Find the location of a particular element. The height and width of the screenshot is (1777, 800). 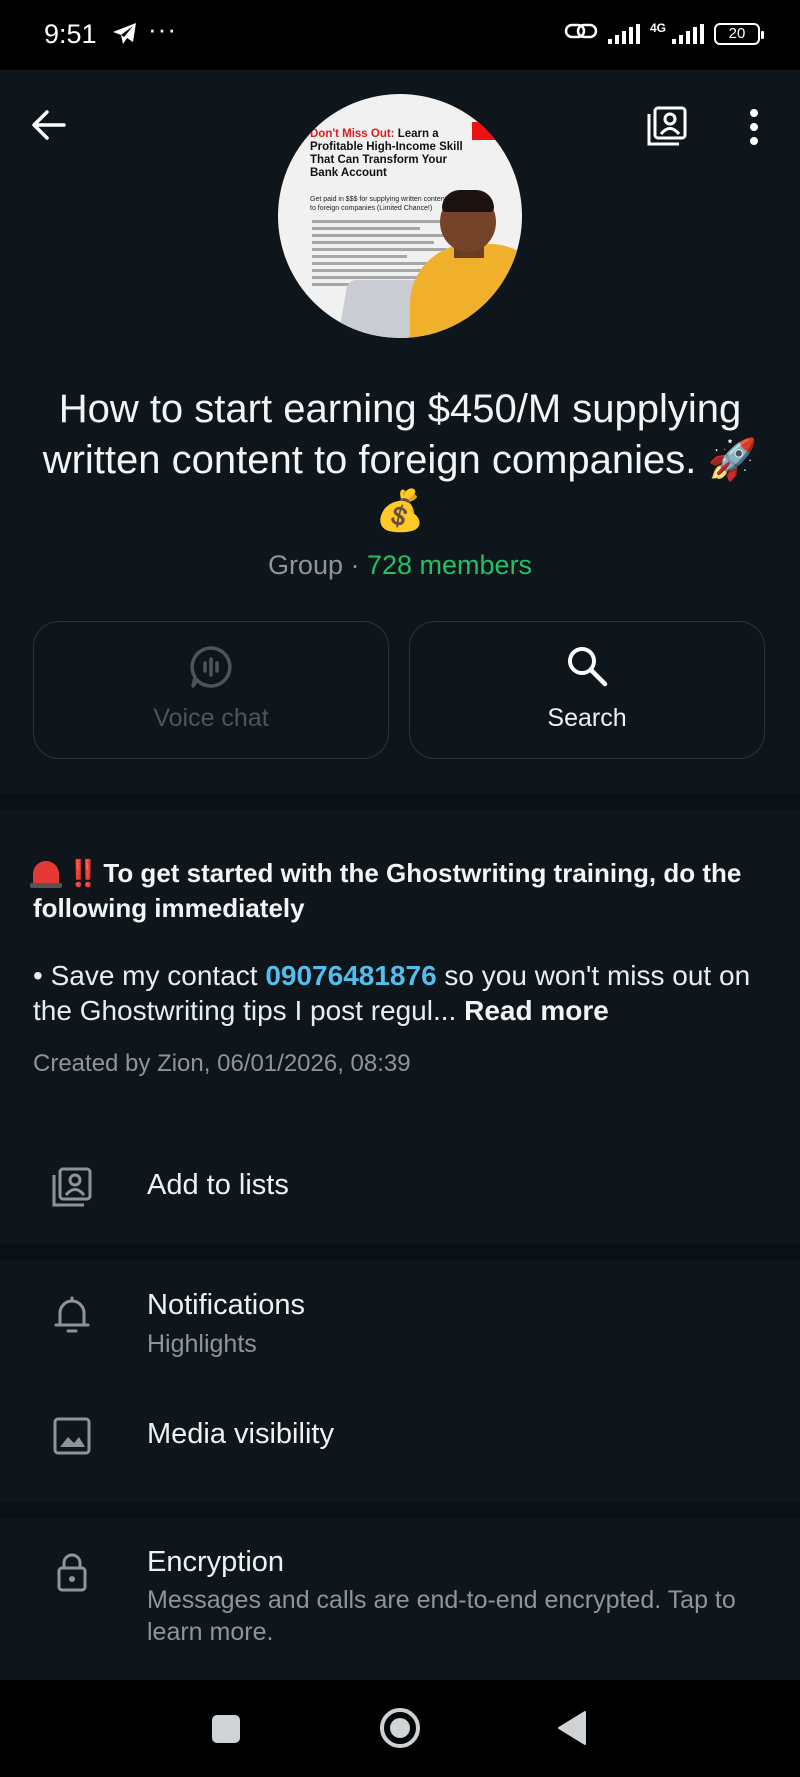

search-label: Search is located at coordinates (587, 718).